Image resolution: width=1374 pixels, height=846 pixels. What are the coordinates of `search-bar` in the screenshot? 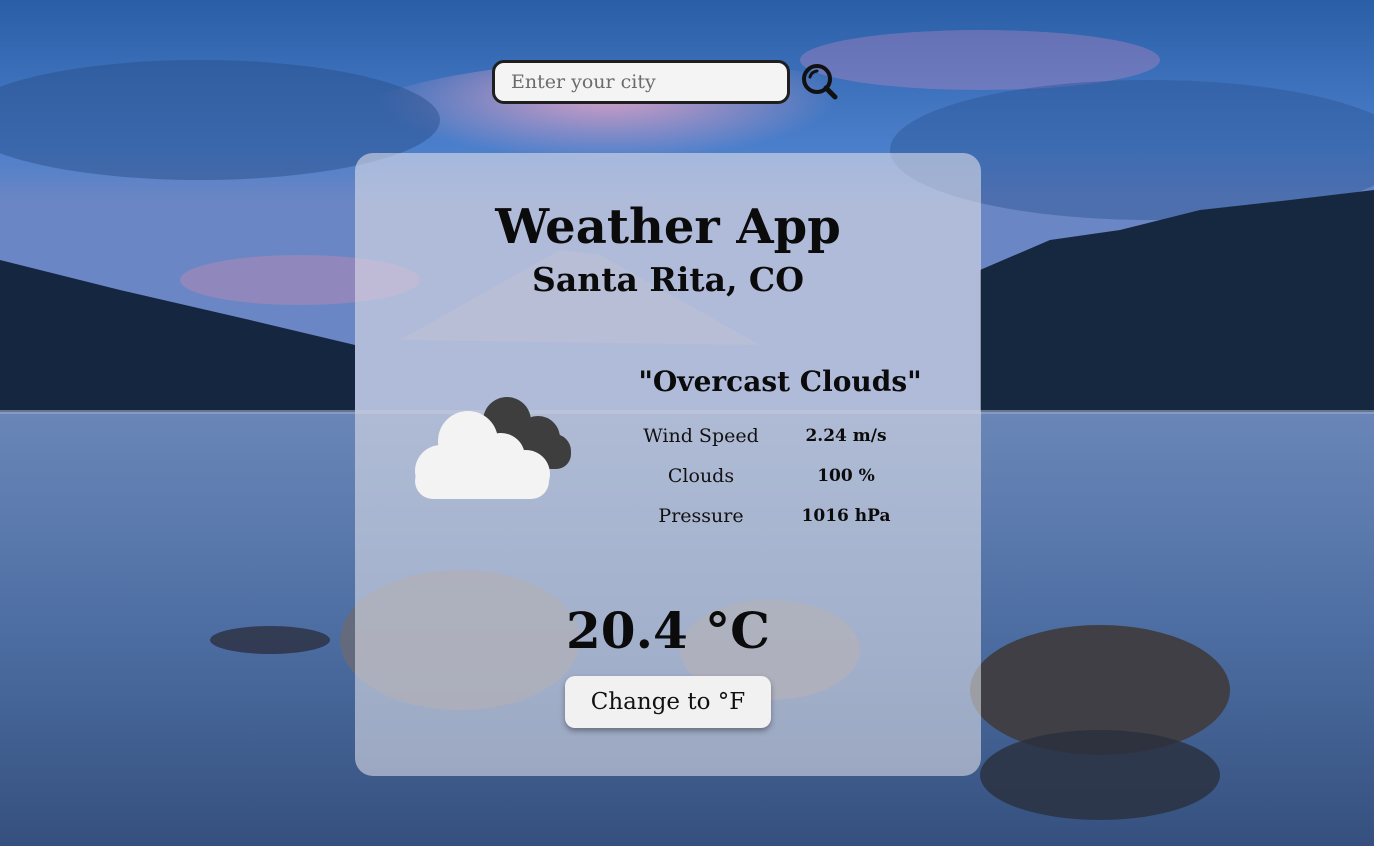 It's located at (672, 83).